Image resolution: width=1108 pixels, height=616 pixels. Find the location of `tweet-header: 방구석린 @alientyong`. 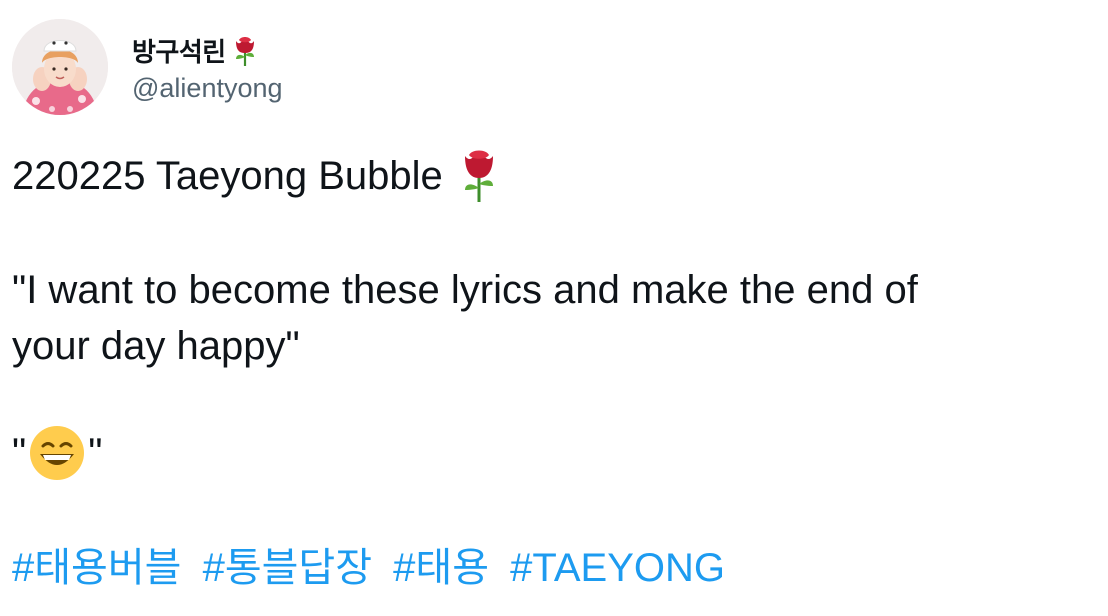

tweet-header: 방구석린 @alientyong is located at coordinates (147, 67).